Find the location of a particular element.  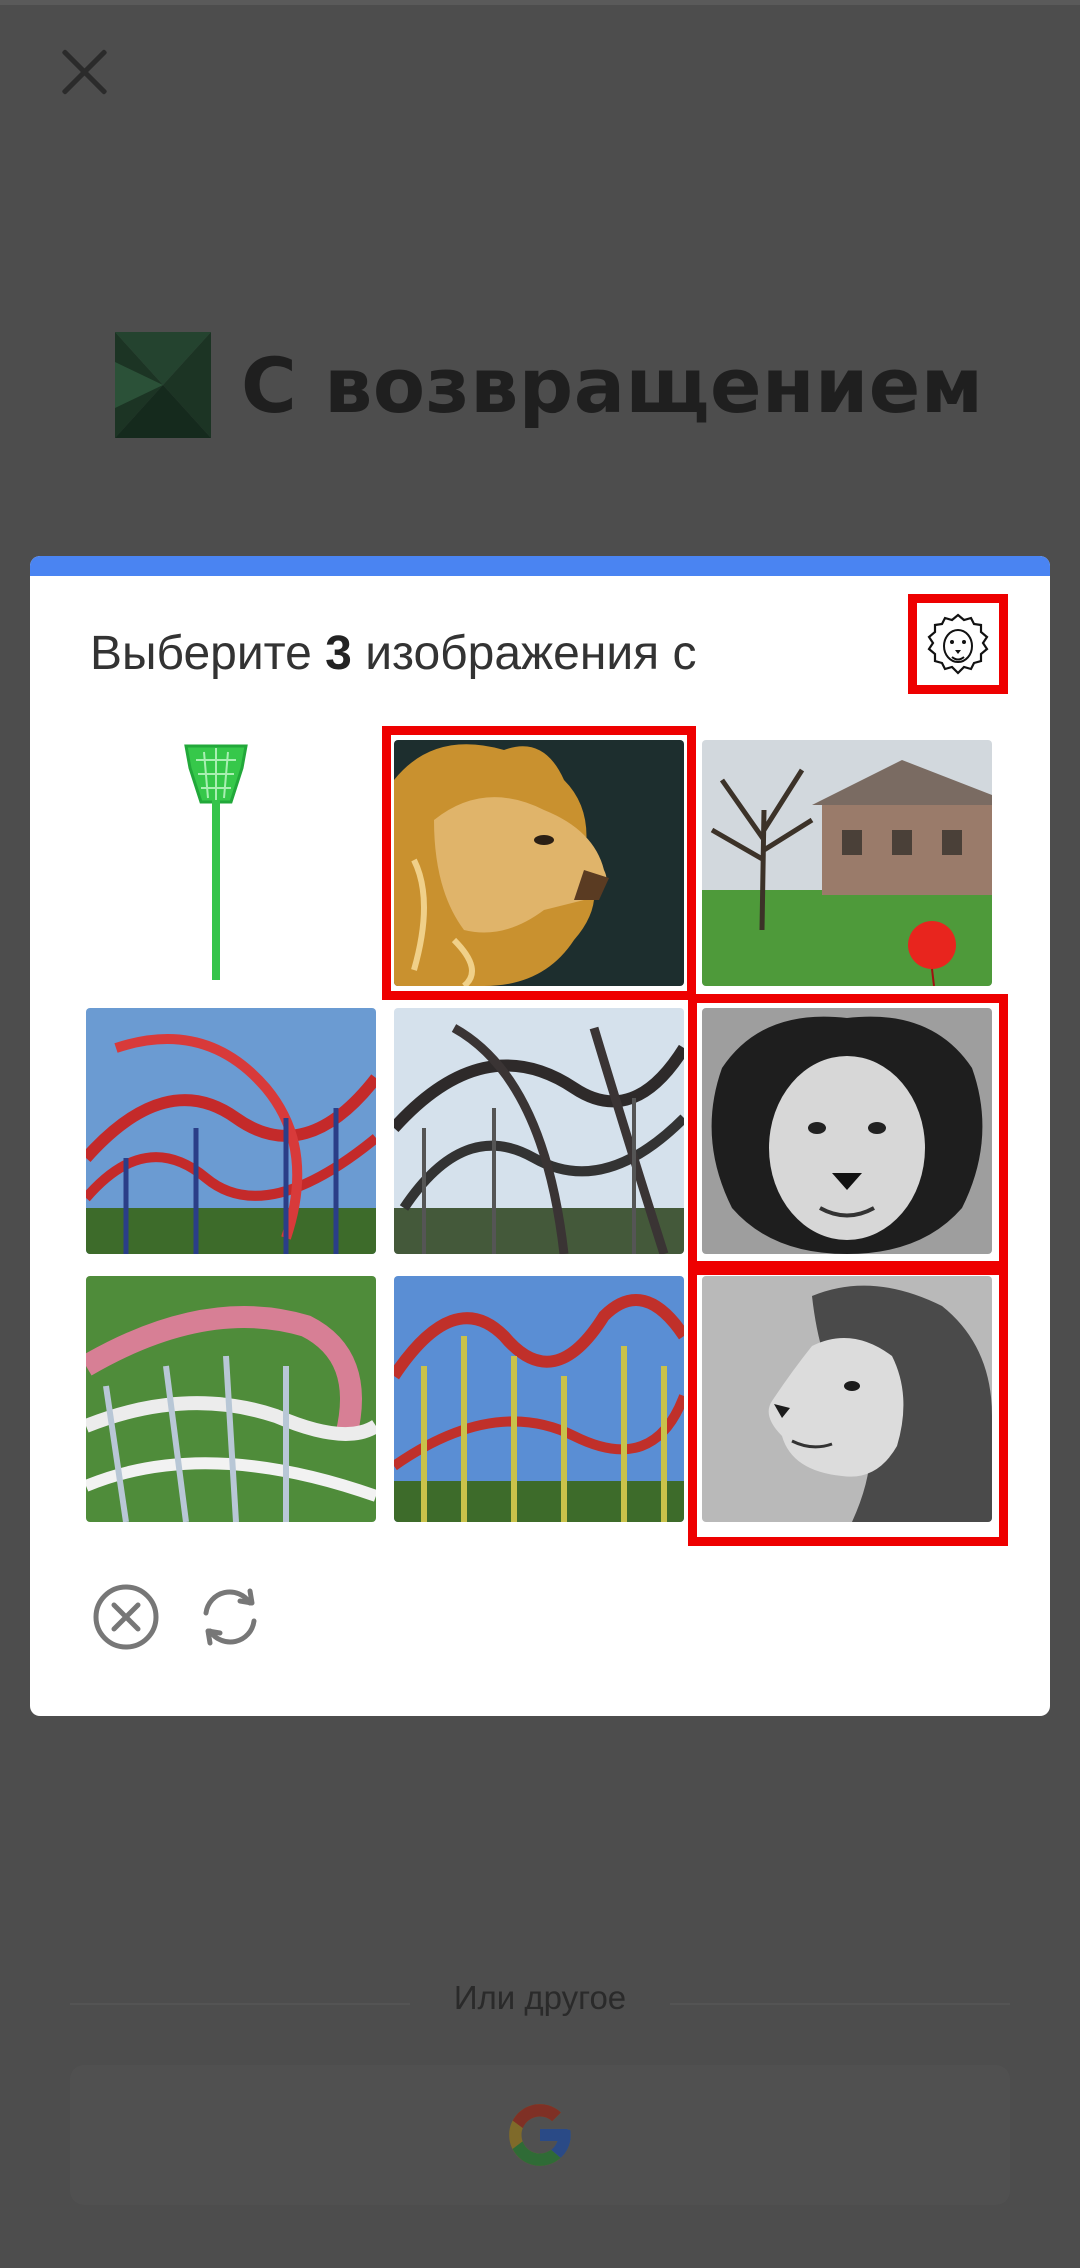

captcha-footer is located at coordinates (194, 1617).